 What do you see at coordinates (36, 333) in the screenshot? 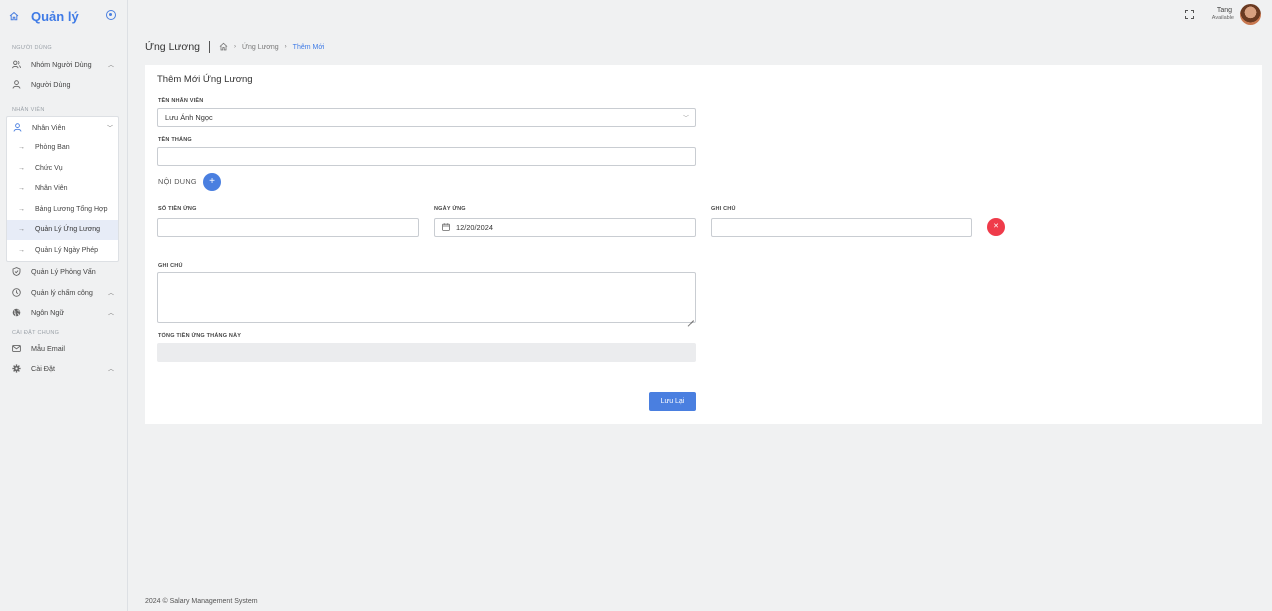
I see `section-label-settings: CÀI ĐẶT CHUNG` at bounding box center [36, 333].